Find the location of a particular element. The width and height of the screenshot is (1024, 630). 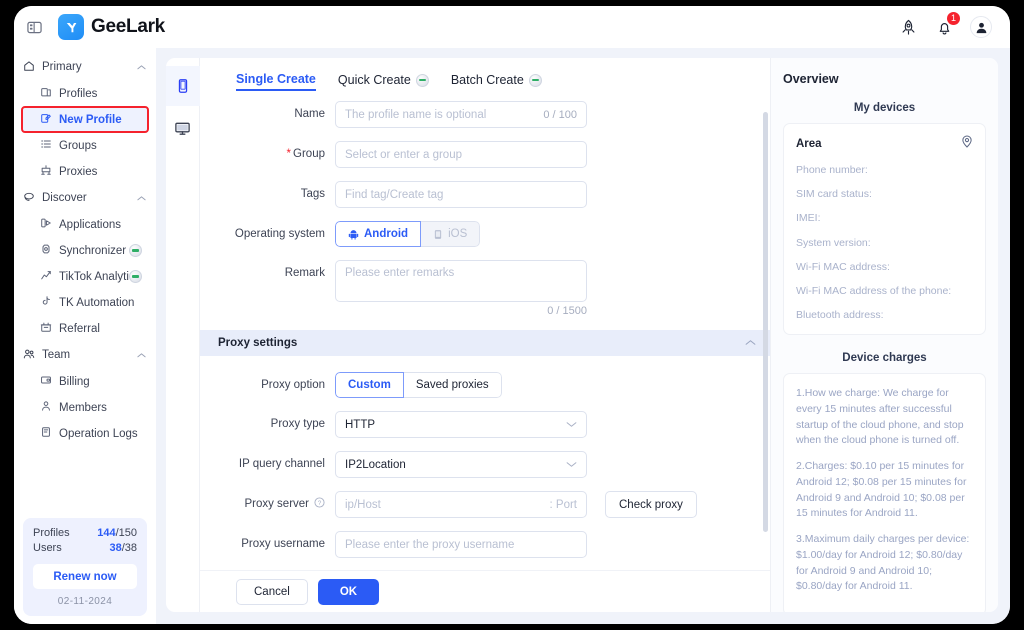

sidebar-group-label: Primary is located at coordinates (62, 67).